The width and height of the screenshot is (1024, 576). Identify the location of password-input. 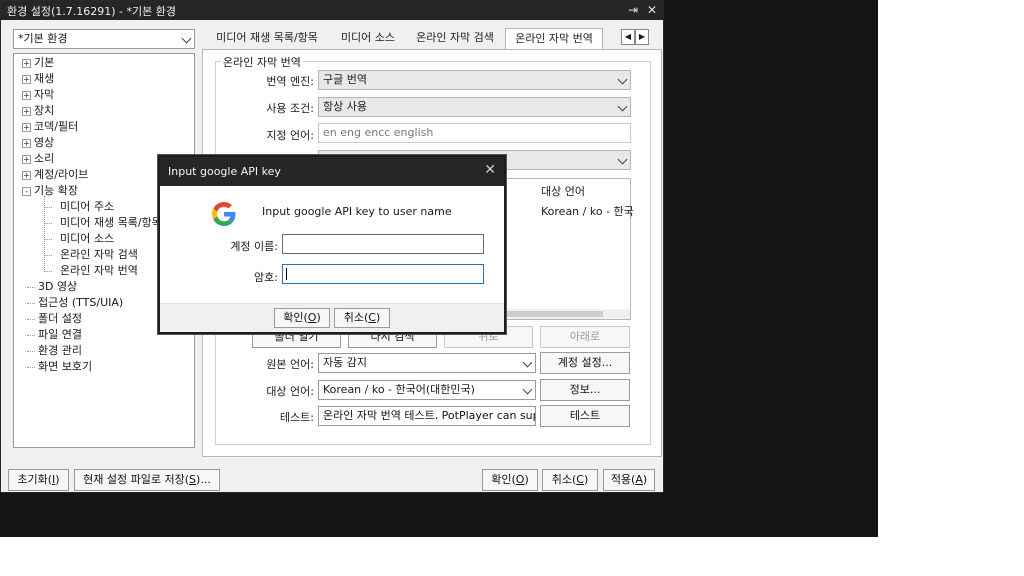
(383, 274).